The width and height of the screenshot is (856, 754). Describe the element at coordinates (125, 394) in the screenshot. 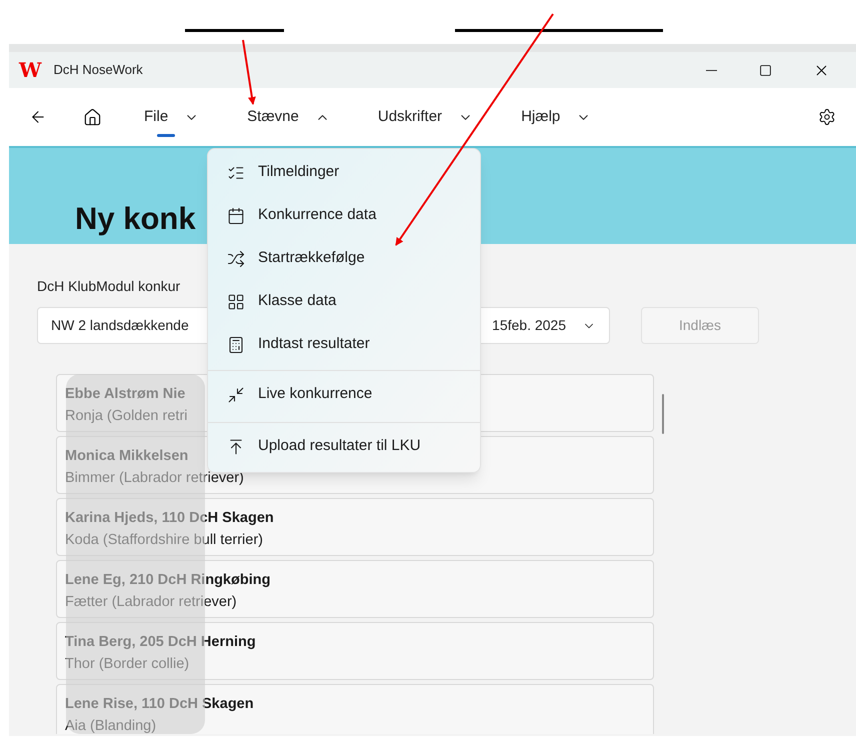

I see `handler-name: Ebbe Alstrøm Nie` at that location.